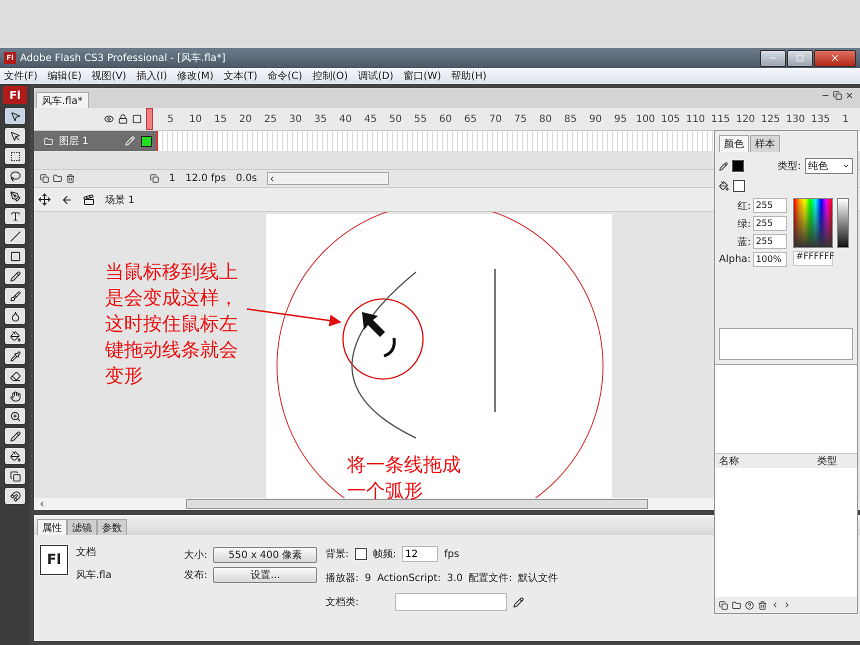  I want to click on panel-tab: 参数, so click(112, 527).